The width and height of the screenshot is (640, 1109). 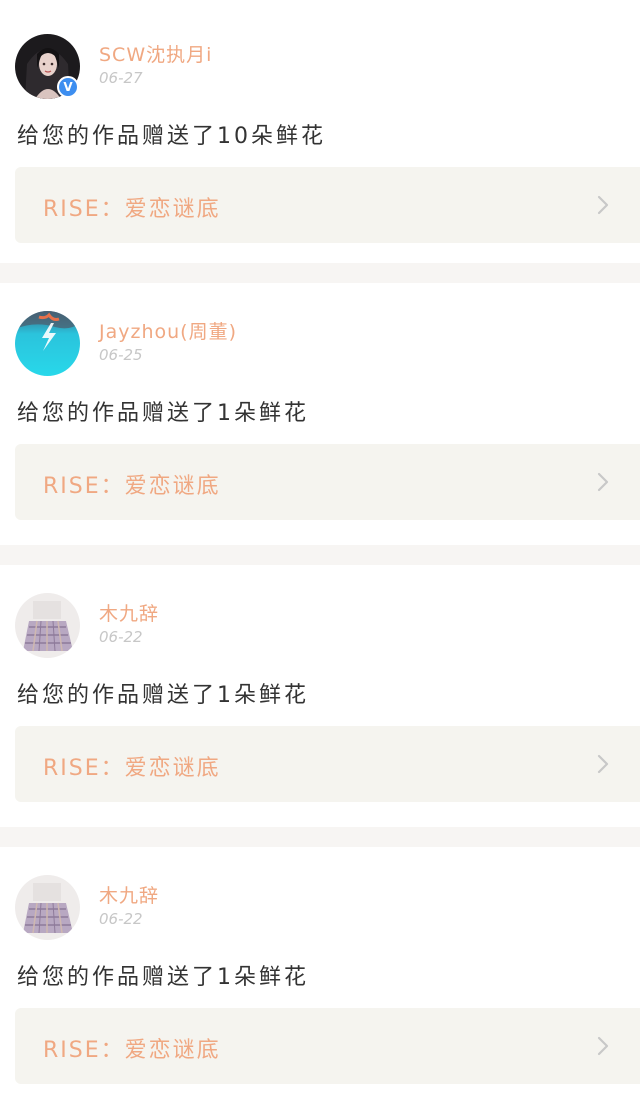 I want to click on username: SCW沈执月i, so click(x=155, y=53).